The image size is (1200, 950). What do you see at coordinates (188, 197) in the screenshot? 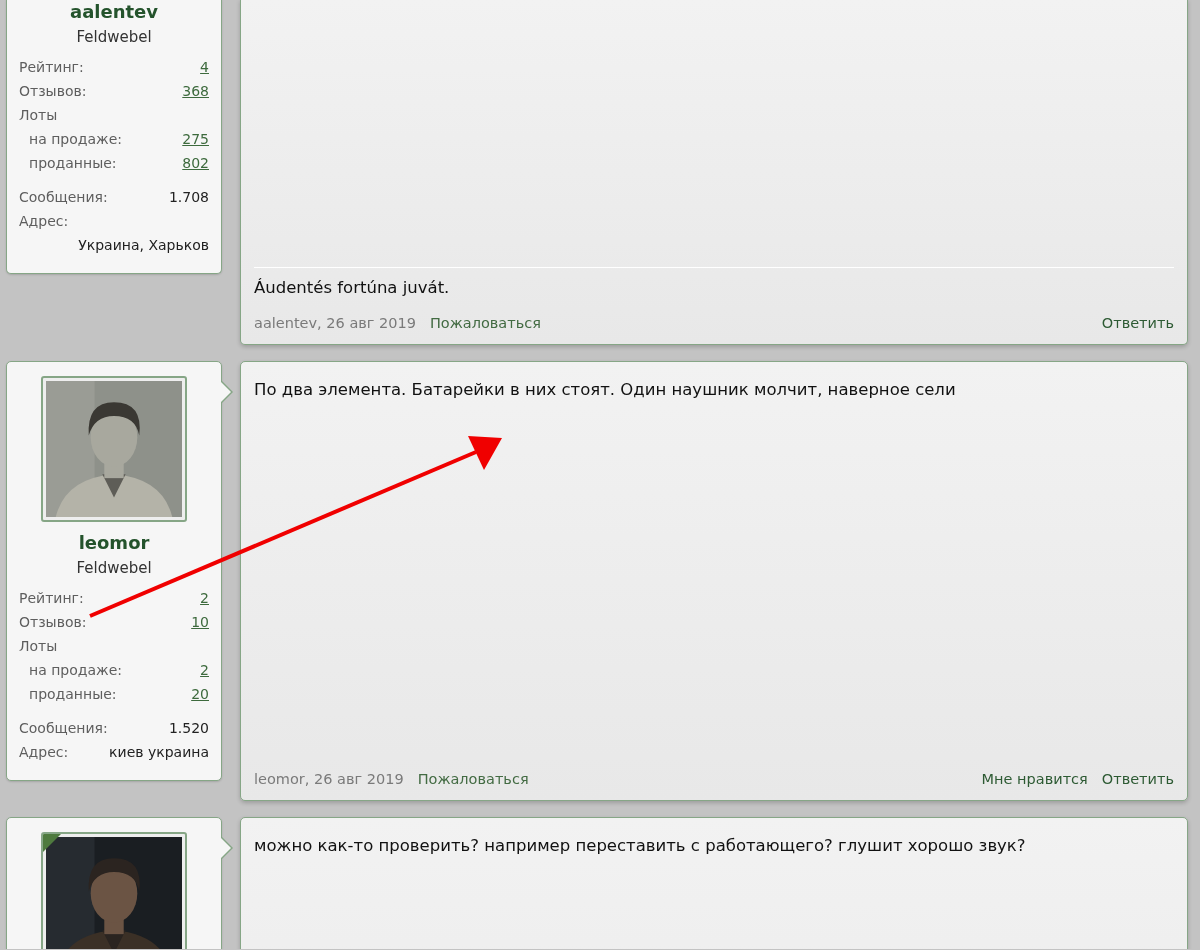
I see `stat-value: 1.708` at bounding box center [188, 197].